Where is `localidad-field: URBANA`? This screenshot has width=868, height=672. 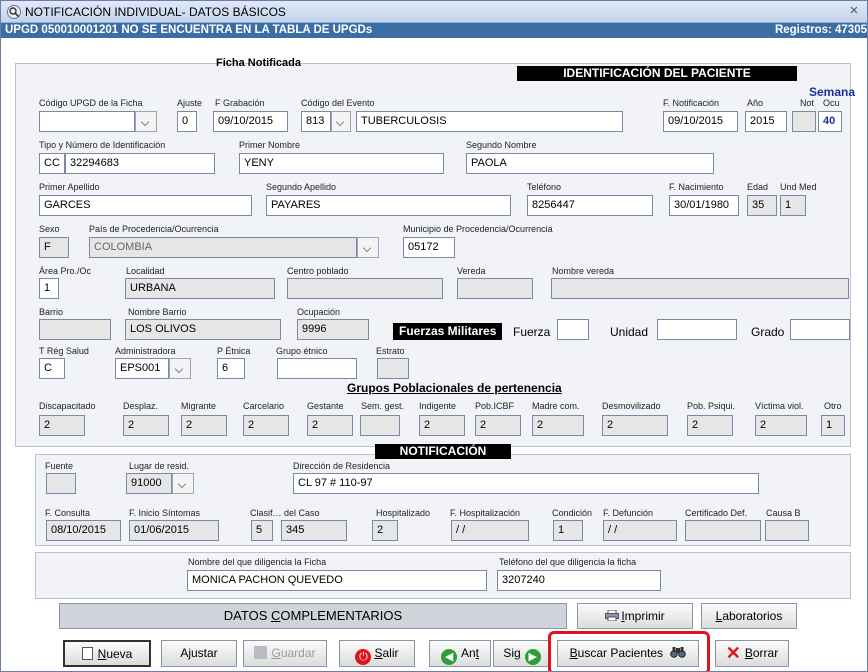
localidad-field: URBANA is located at coordinates (200, 288).